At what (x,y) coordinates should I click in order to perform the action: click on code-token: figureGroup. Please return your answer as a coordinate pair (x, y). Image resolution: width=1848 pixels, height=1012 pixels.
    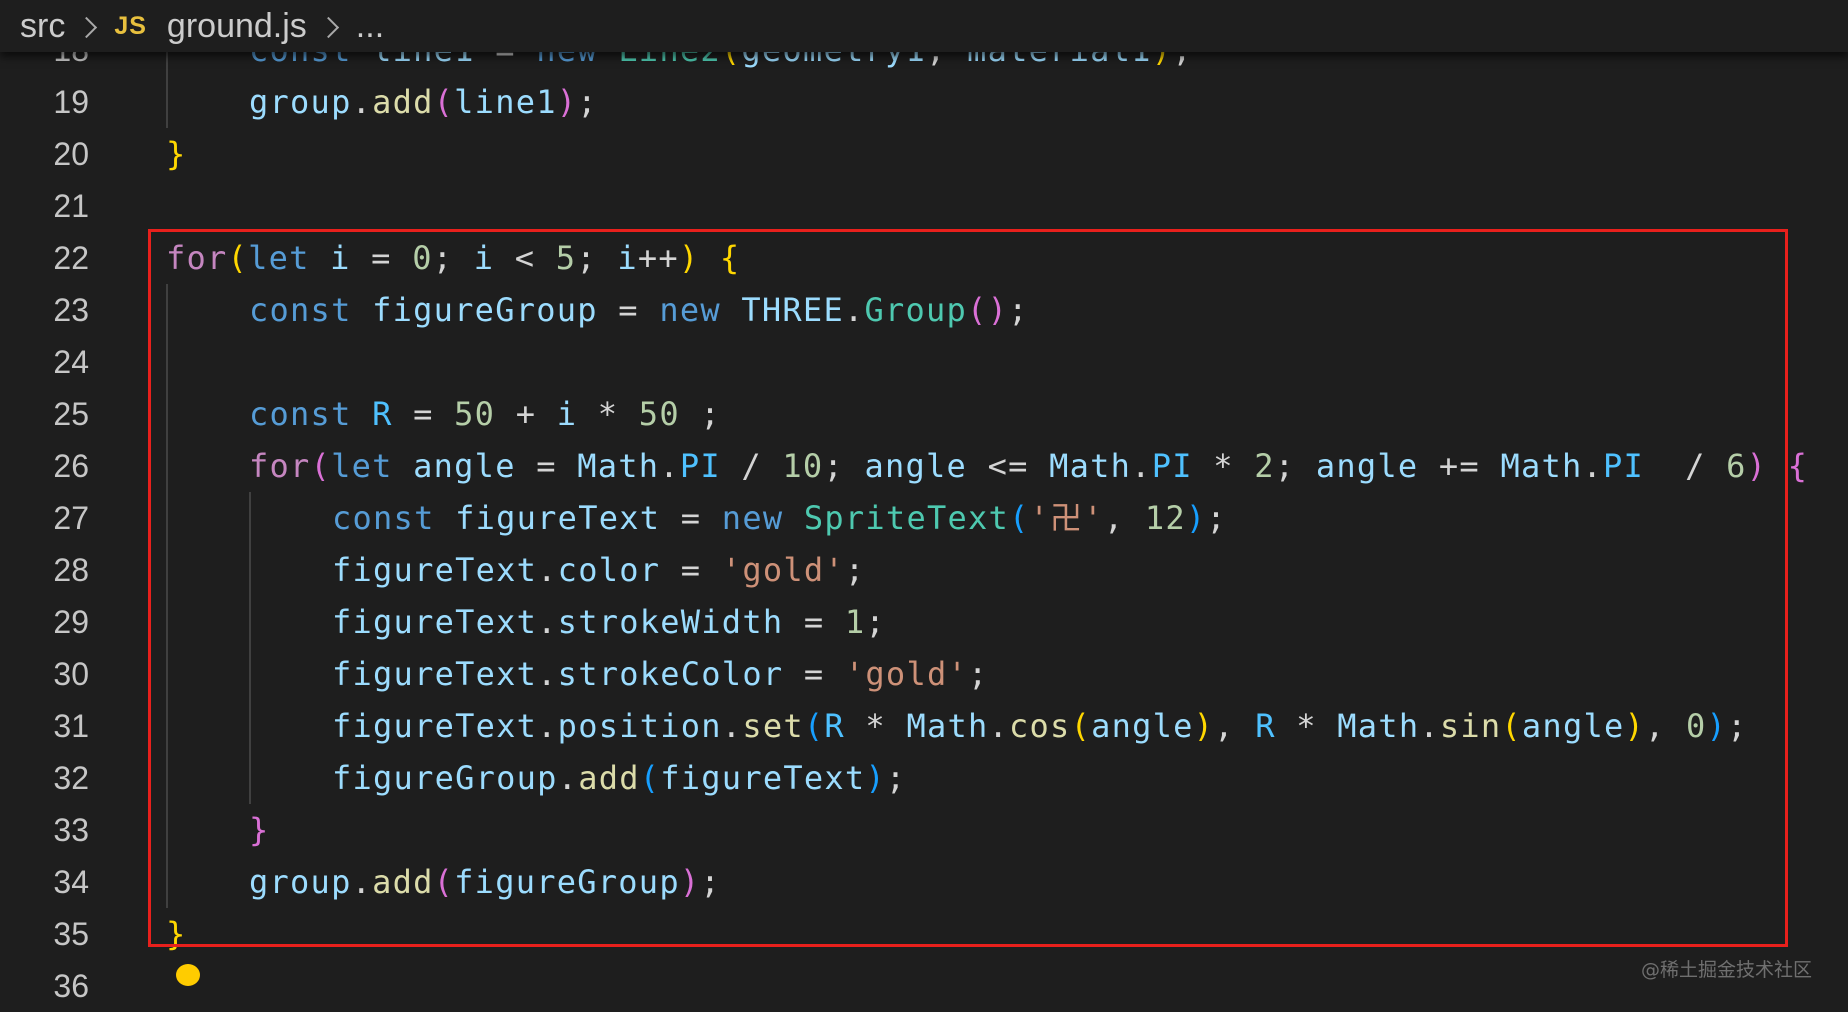
    Looking at the image, I should click on (485, 310).